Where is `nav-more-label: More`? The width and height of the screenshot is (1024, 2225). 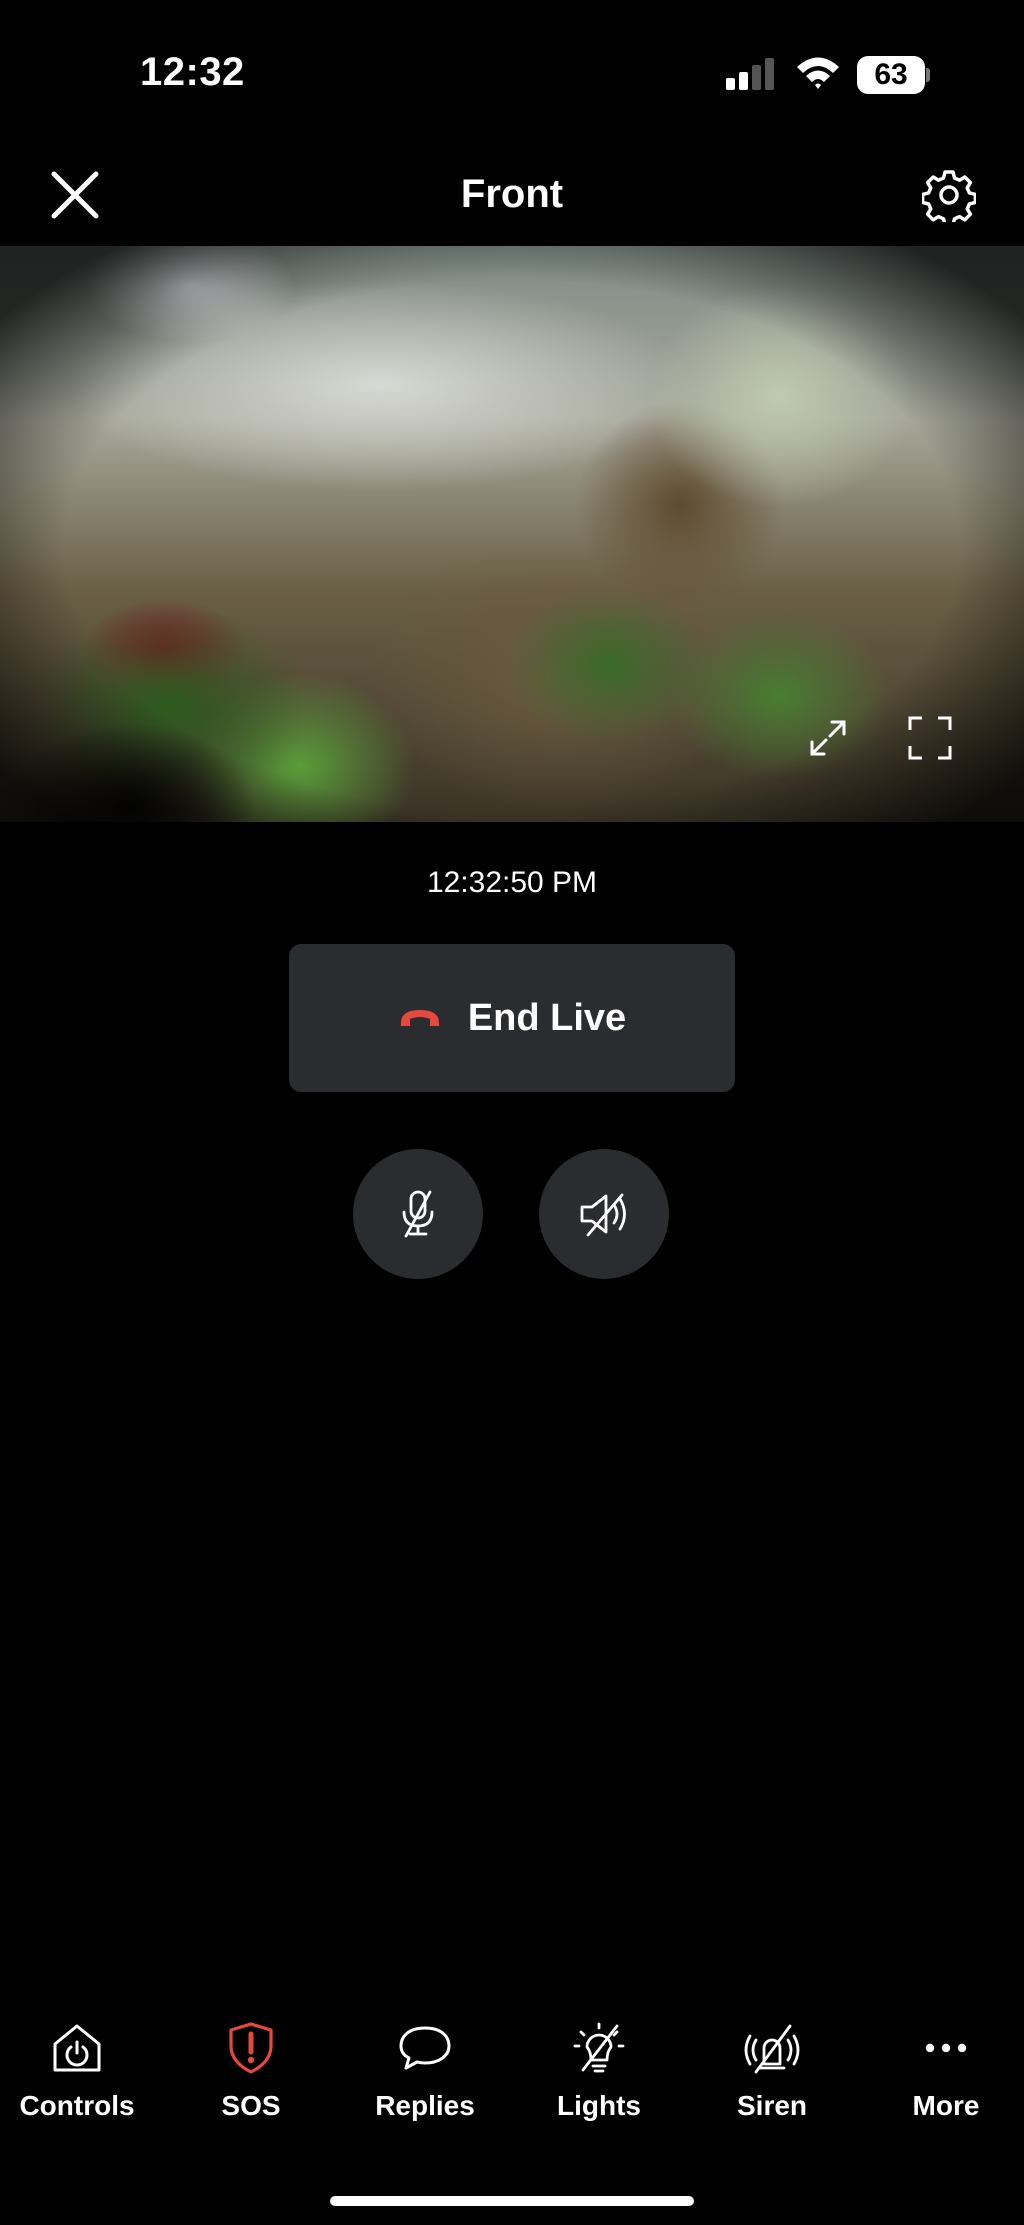
nav-more-label: More is located at coordinates (946, 2105).